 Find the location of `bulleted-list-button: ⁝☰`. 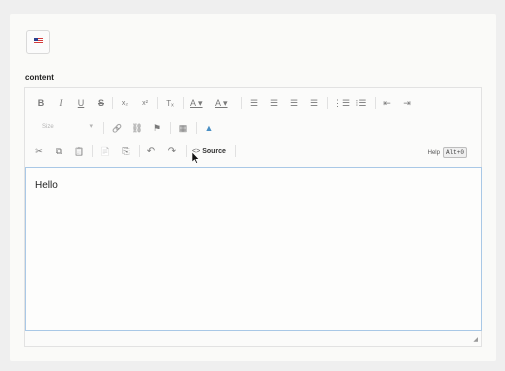

bulleted-list-button: ⁝☰ is located at coordinates (361, 103).